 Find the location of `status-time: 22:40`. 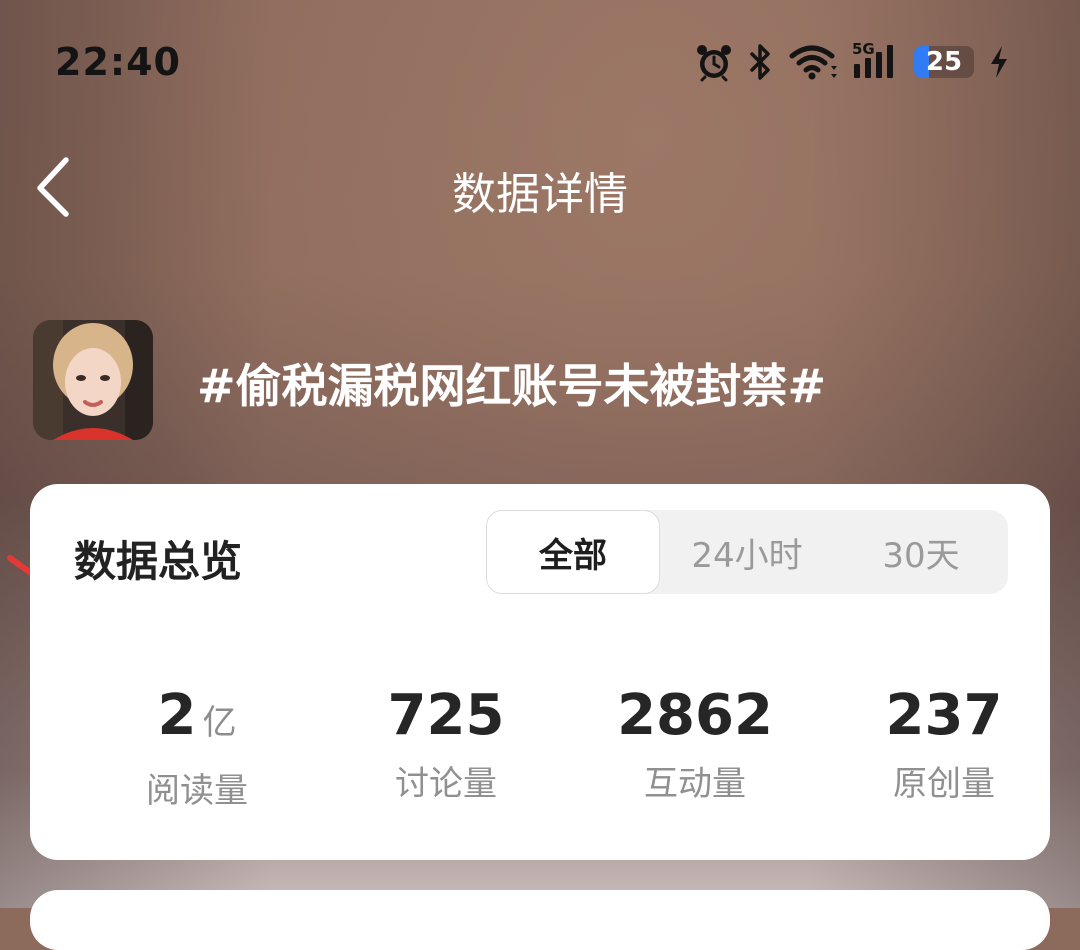

status-time: 22:40 is located at coordinates (118, 62).